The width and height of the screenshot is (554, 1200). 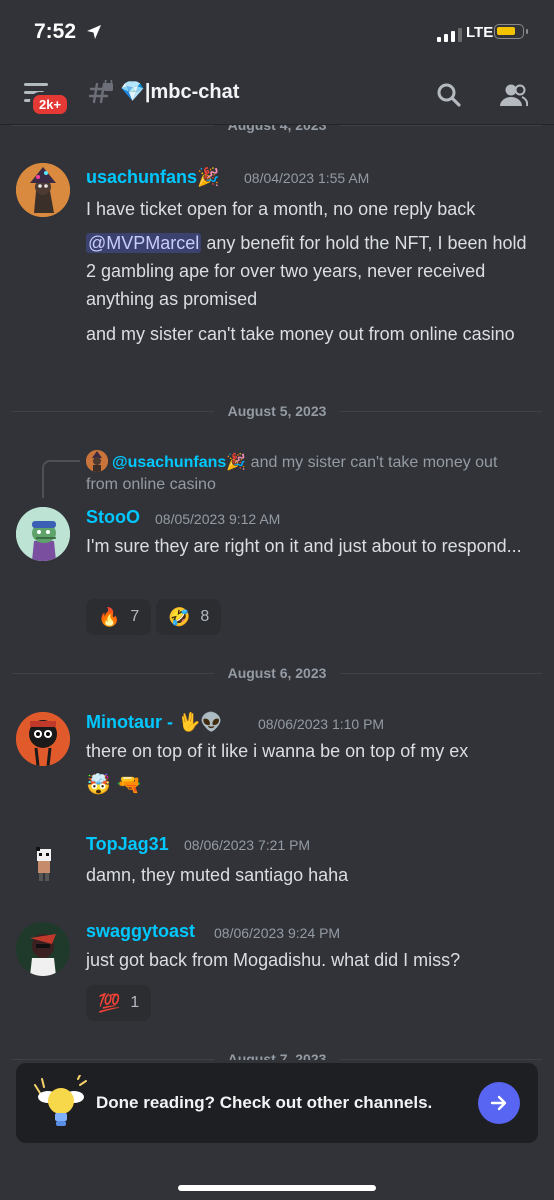 I want to click on reply-connector, so click(x=61, y=479).